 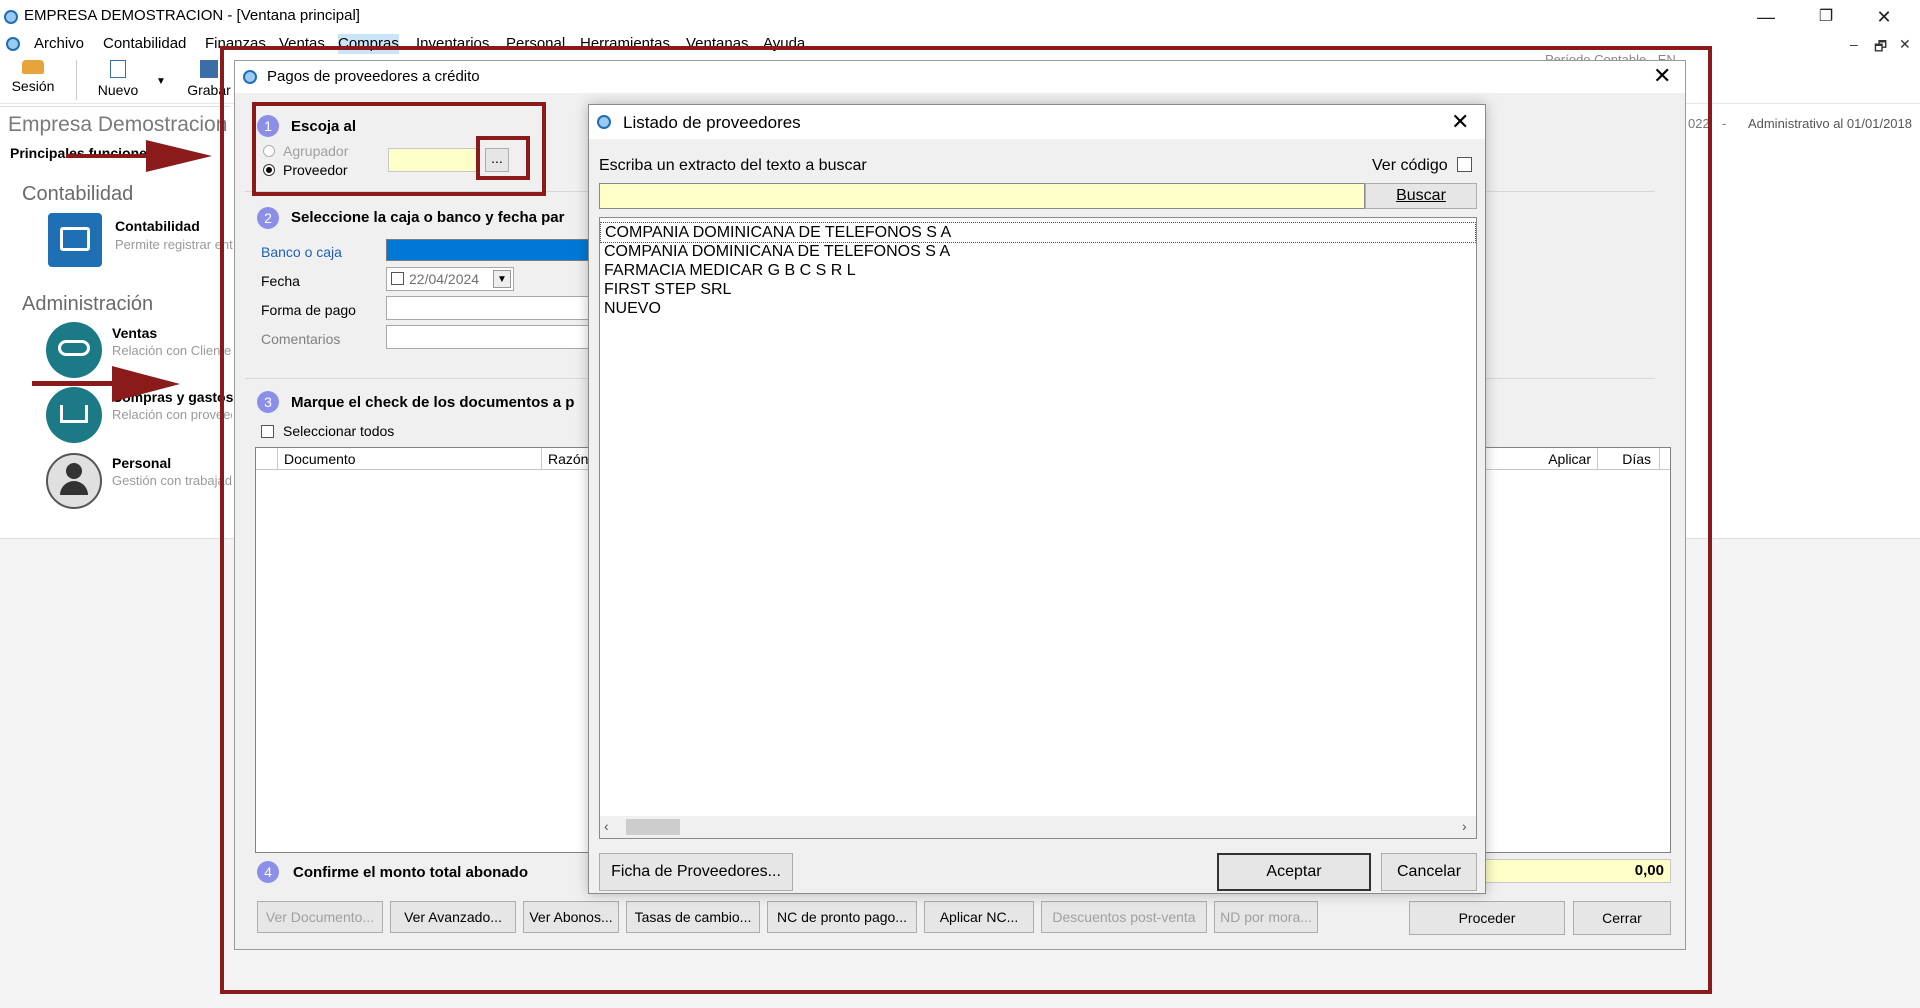 I want to click on new-document-icon, so click(x=118, y=69).